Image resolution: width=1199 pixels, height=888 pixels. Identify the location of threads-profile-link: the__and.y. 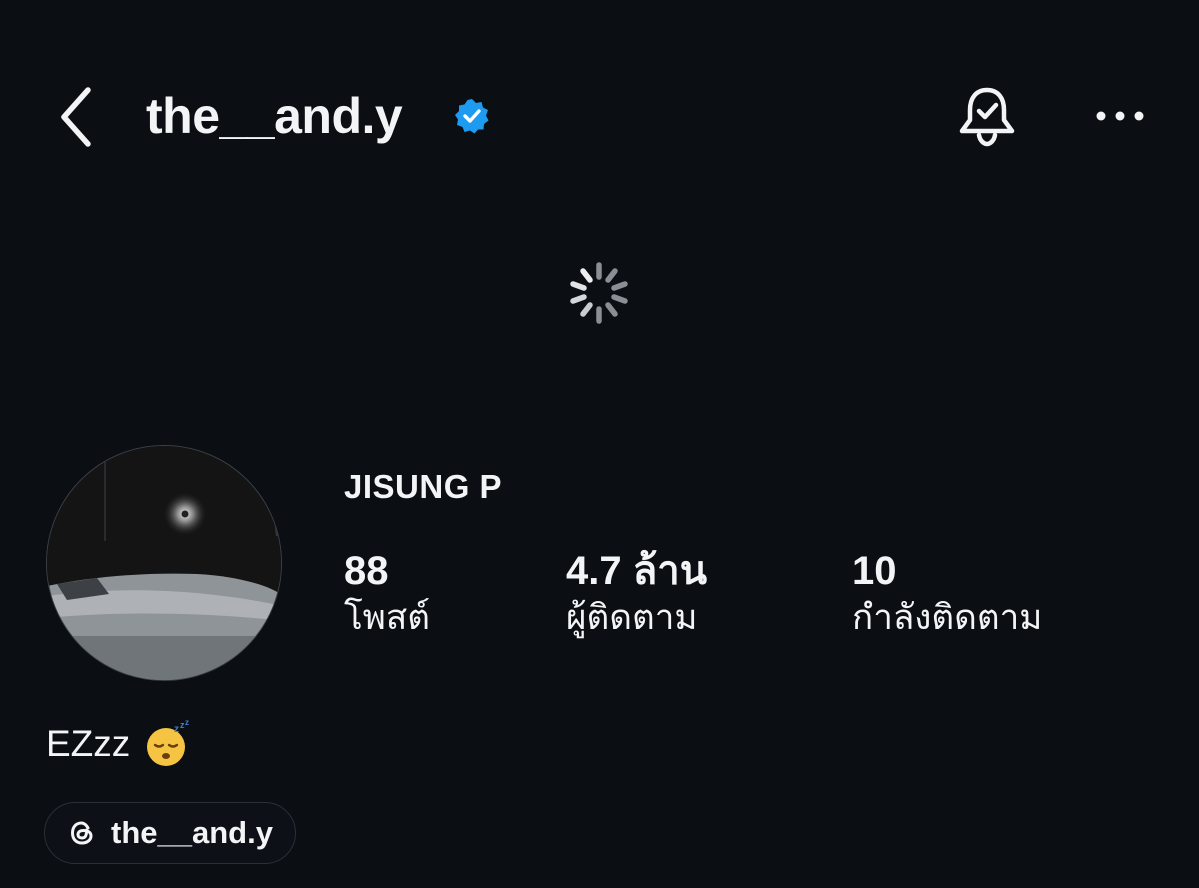
(170, 833).